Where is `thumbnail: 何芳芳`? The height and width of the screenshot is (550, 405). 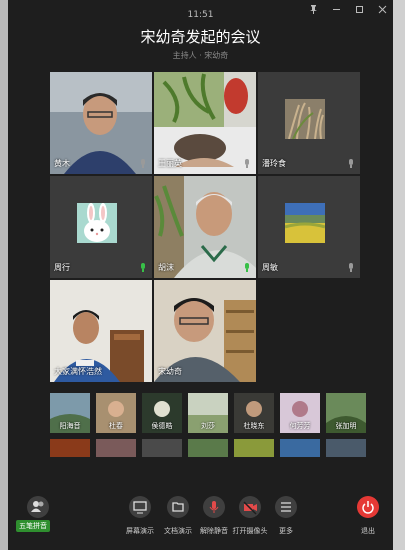 thumbnail: 何芳芳 is located at coordinates (300, 413).